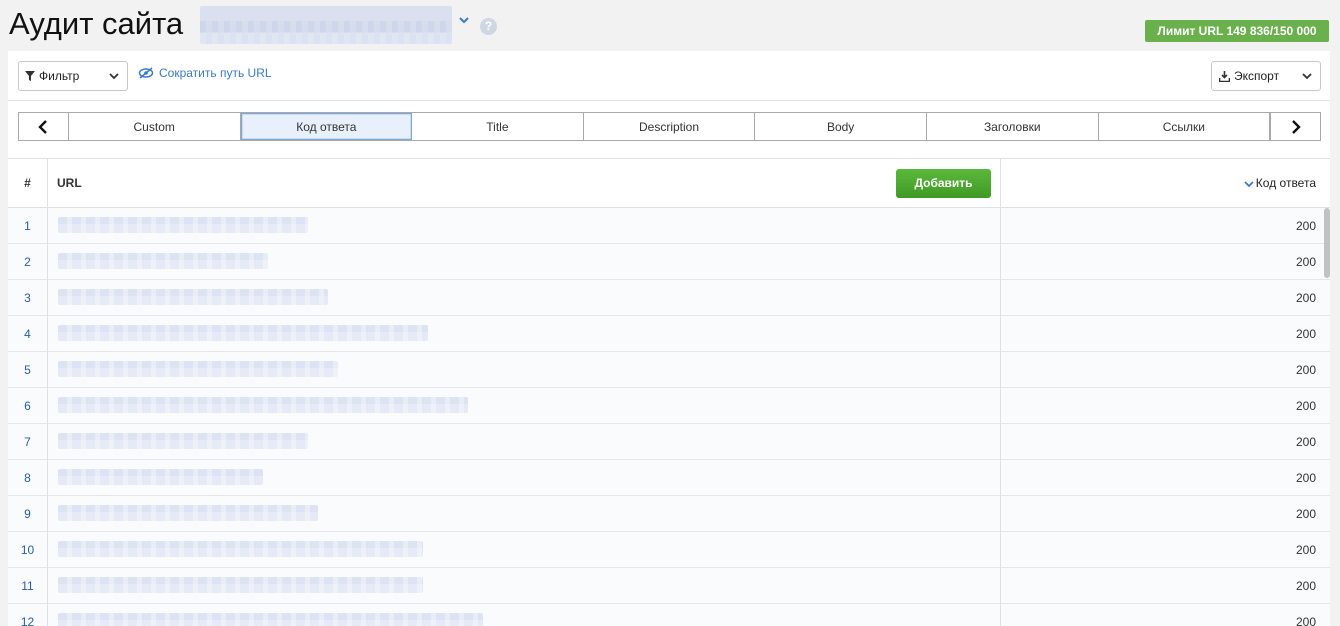 This screenshot has width=1340, height=626. Describe the element at coordinates (669, 370) in the screenshot. I see `table-row: 5 200` at that location.